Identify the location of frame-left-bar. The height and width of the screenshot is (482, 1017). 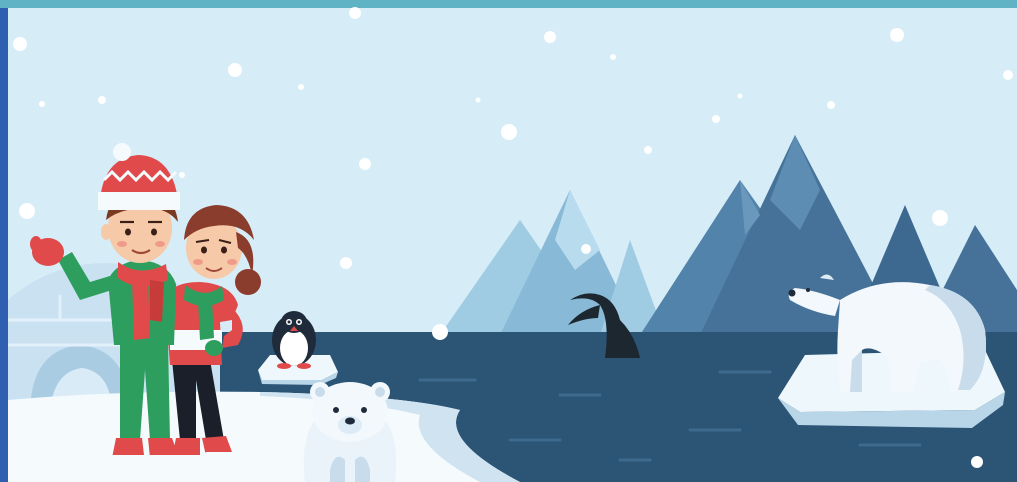
(4, 245).